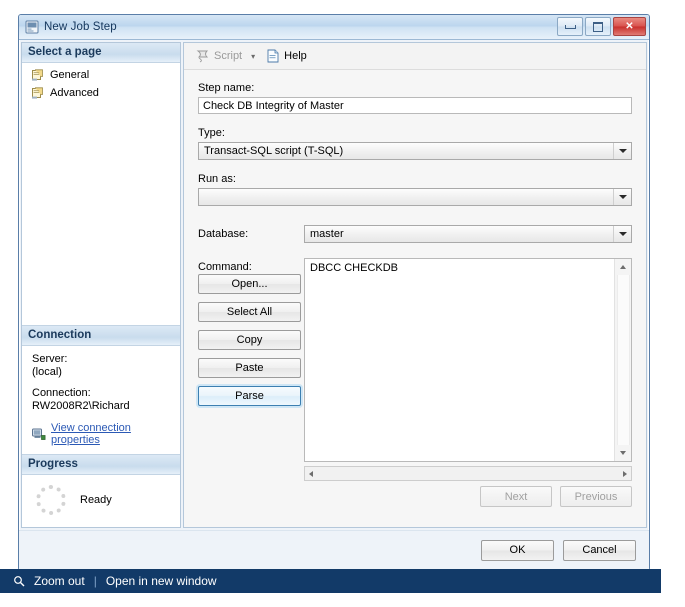 This screenshot has width=685, height=607. Describe the element at coordinates (101, 93) in the screenshot. I see `sidebar-item-advanced: Advanced` at that location.